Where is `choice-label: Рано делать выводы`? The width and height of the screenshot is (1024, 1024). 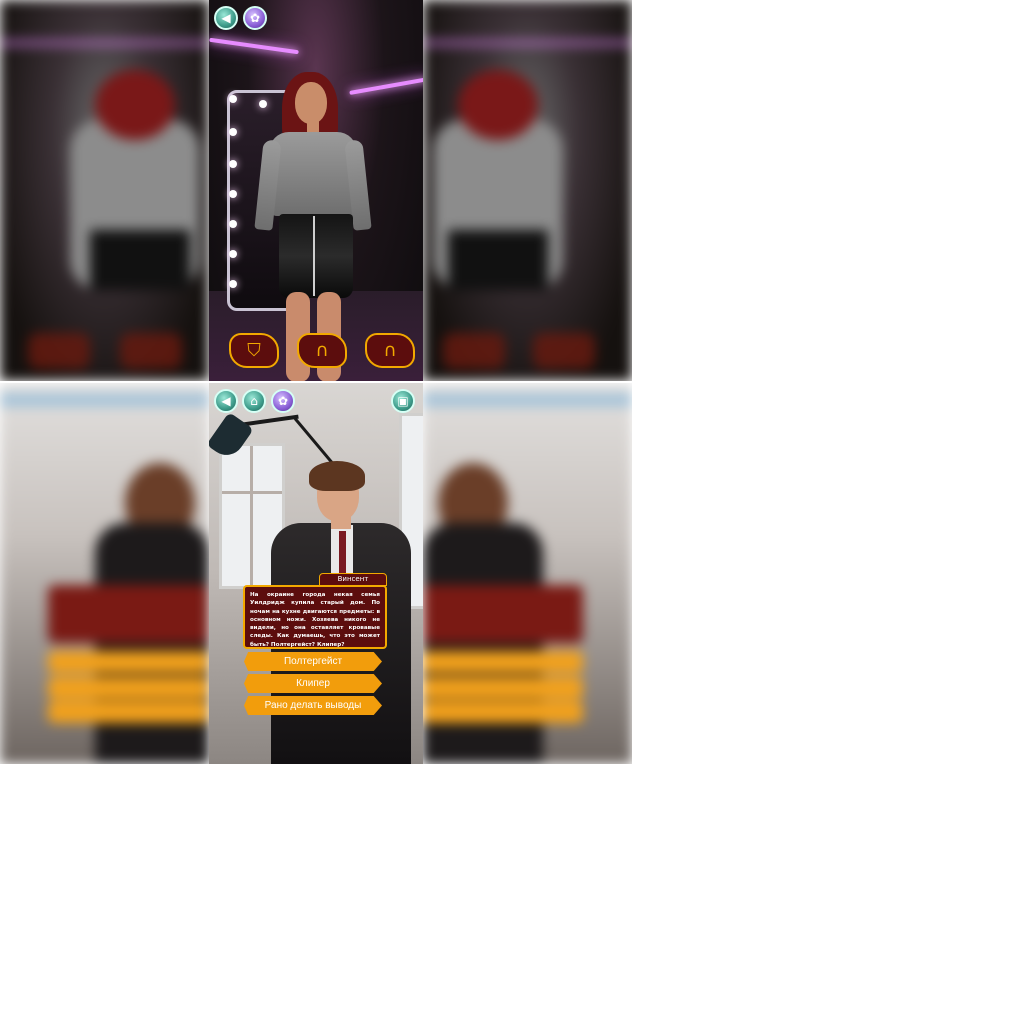
choice-label: Рано делать выводы is located at coordinates (313, 705).